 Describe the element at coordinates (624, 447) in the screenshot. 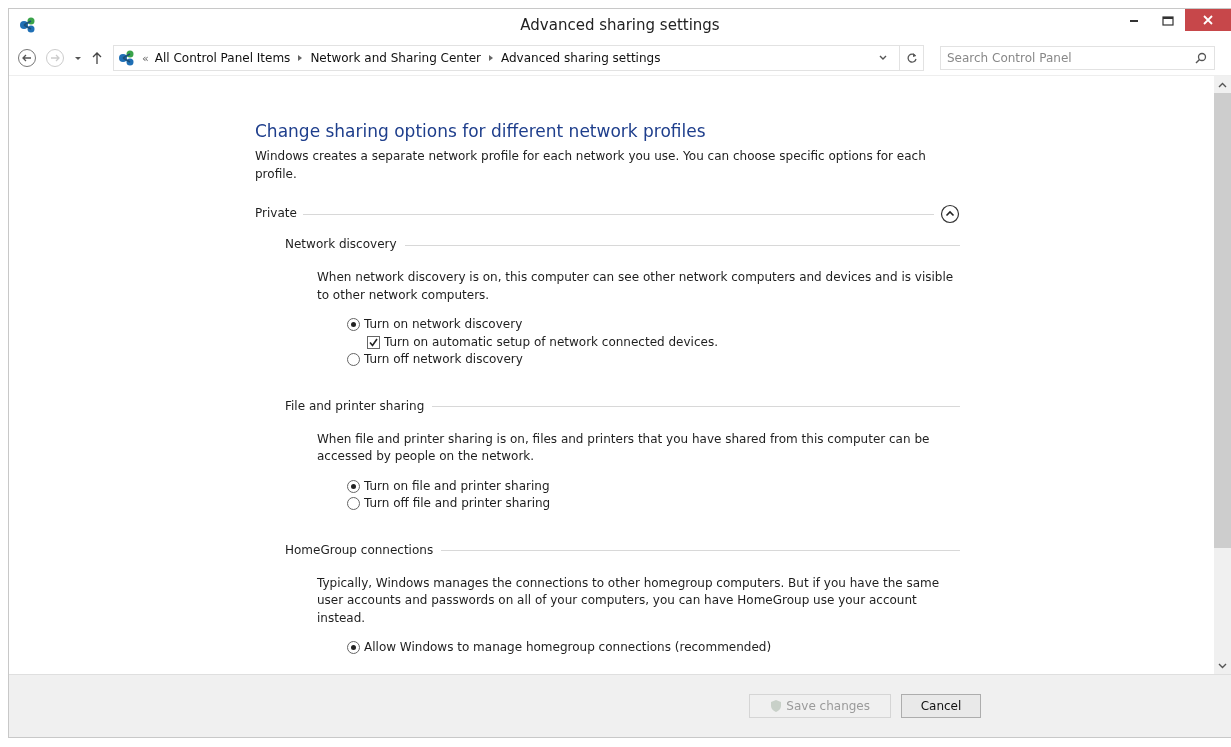

I see `section-description: When file and printer sharing is on, files and printers that you have shared from this computer can be accessed by people on the network.` at that location.